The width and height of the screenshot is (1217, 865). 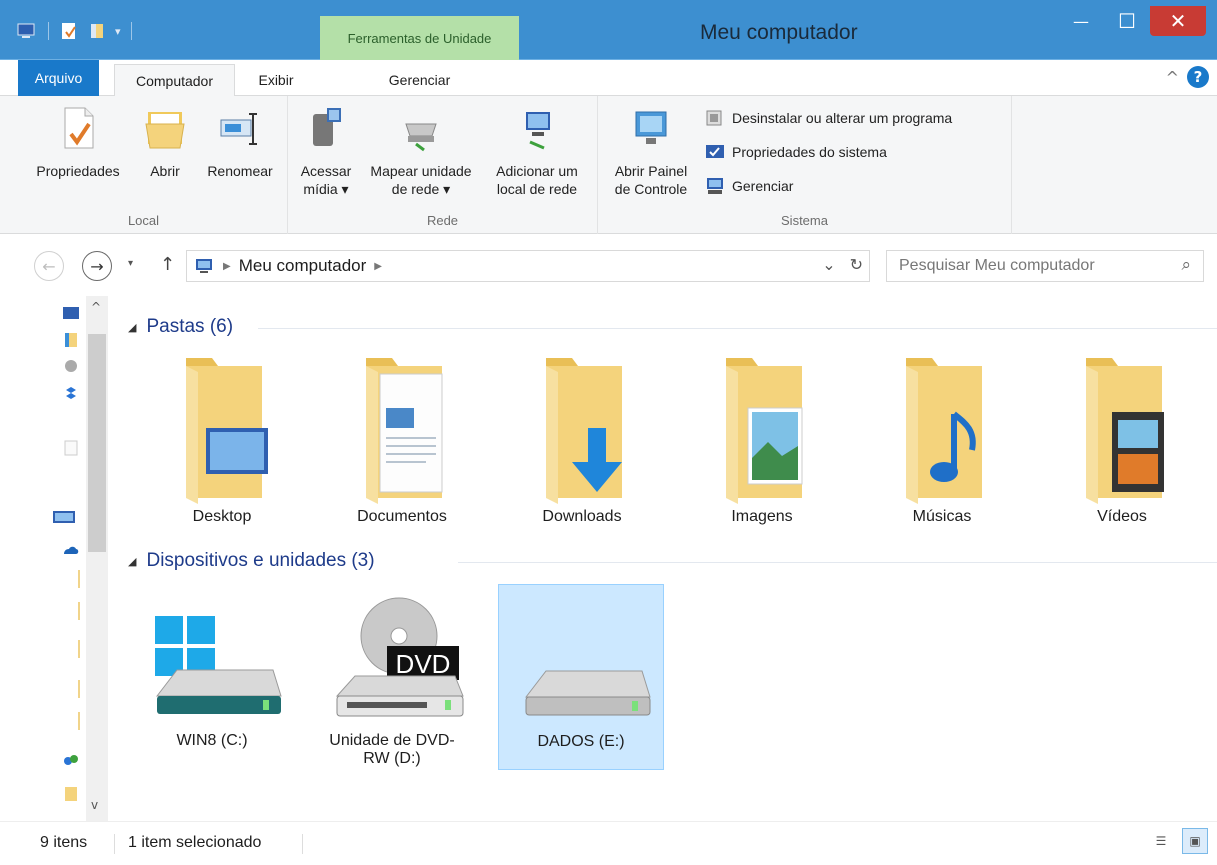 What do you see at coordinates (260, 560) in the screenshot?
I see `devices-heading: Dispositivos e unidades (3)` at bounding box center [260, 560].